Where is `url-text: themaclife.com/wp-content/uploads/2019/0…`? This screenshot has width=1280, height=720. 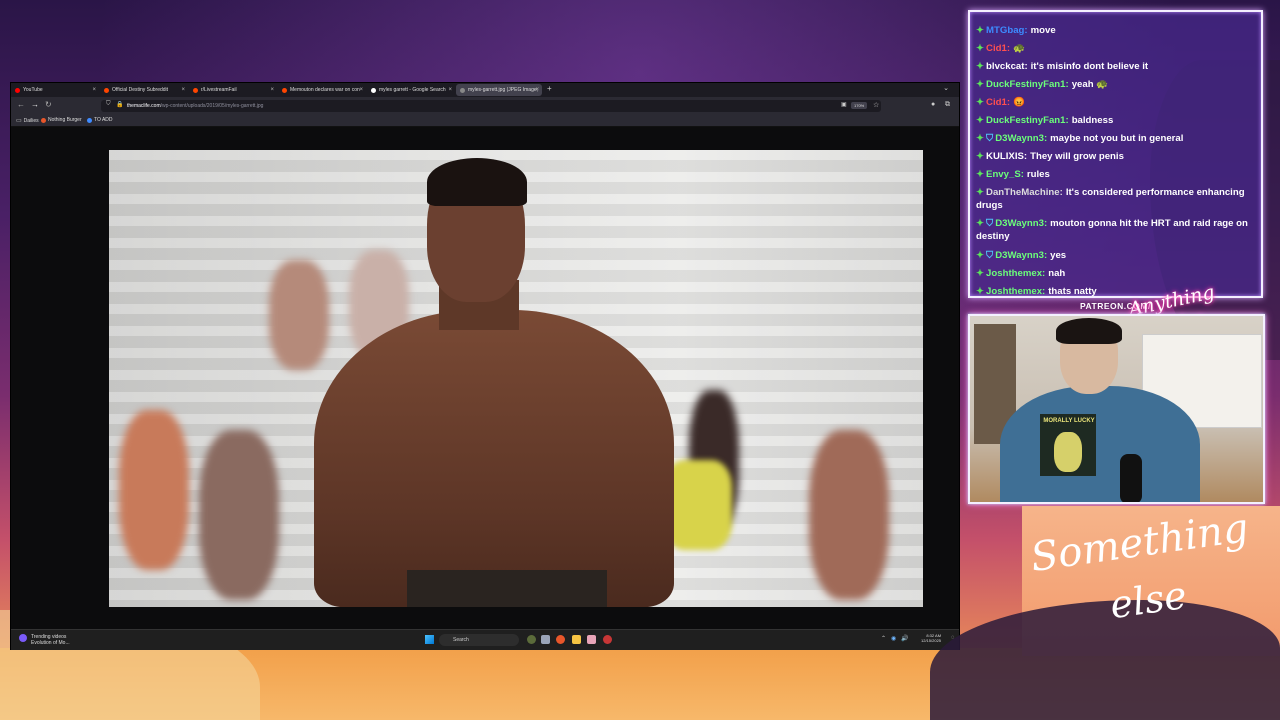
url-text: themaclife.com/wp-content/uploads/2019/0… is located at coordinates (195, 106).